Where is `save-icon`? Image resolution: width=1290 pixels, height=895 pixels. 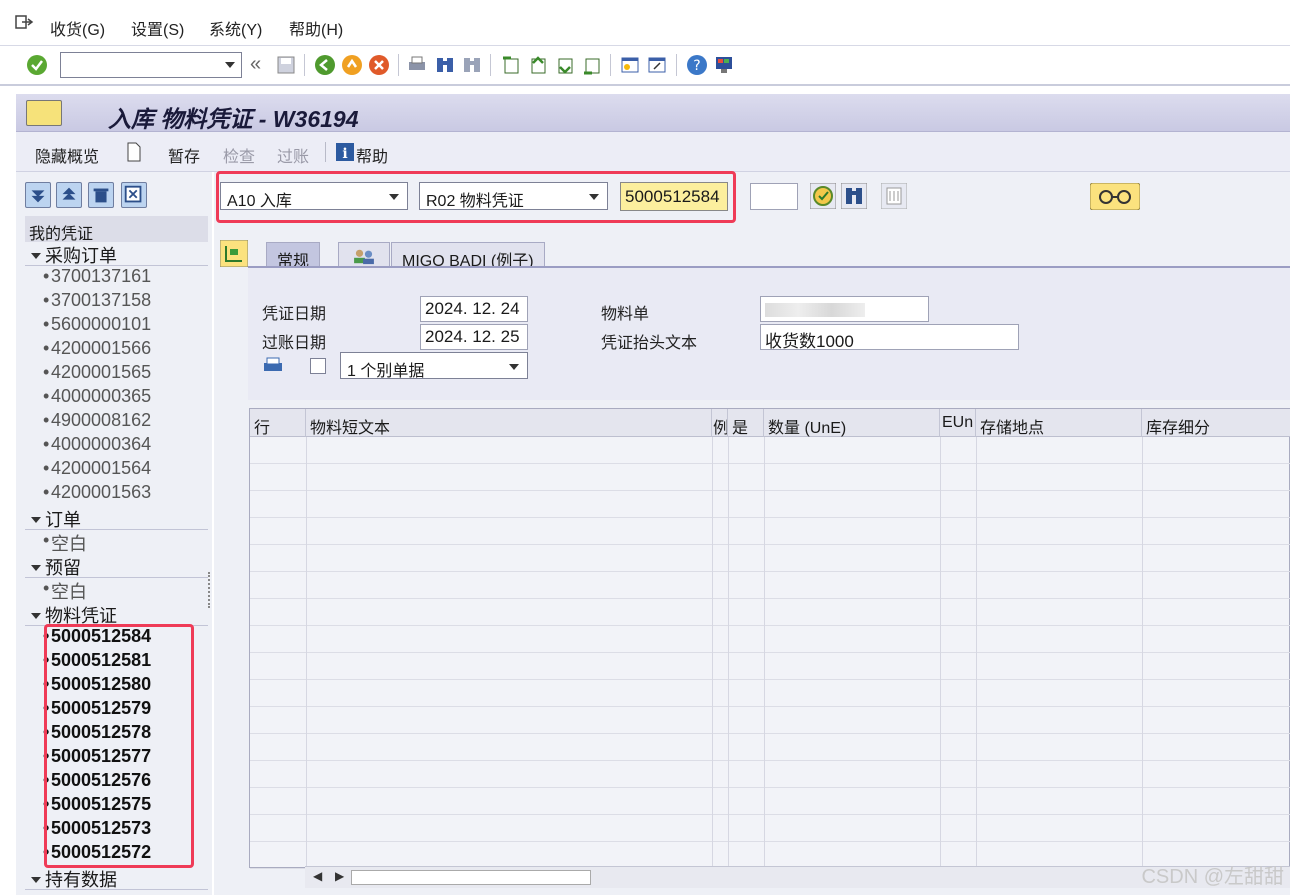 save-icon is located at coordinates (286, 65).